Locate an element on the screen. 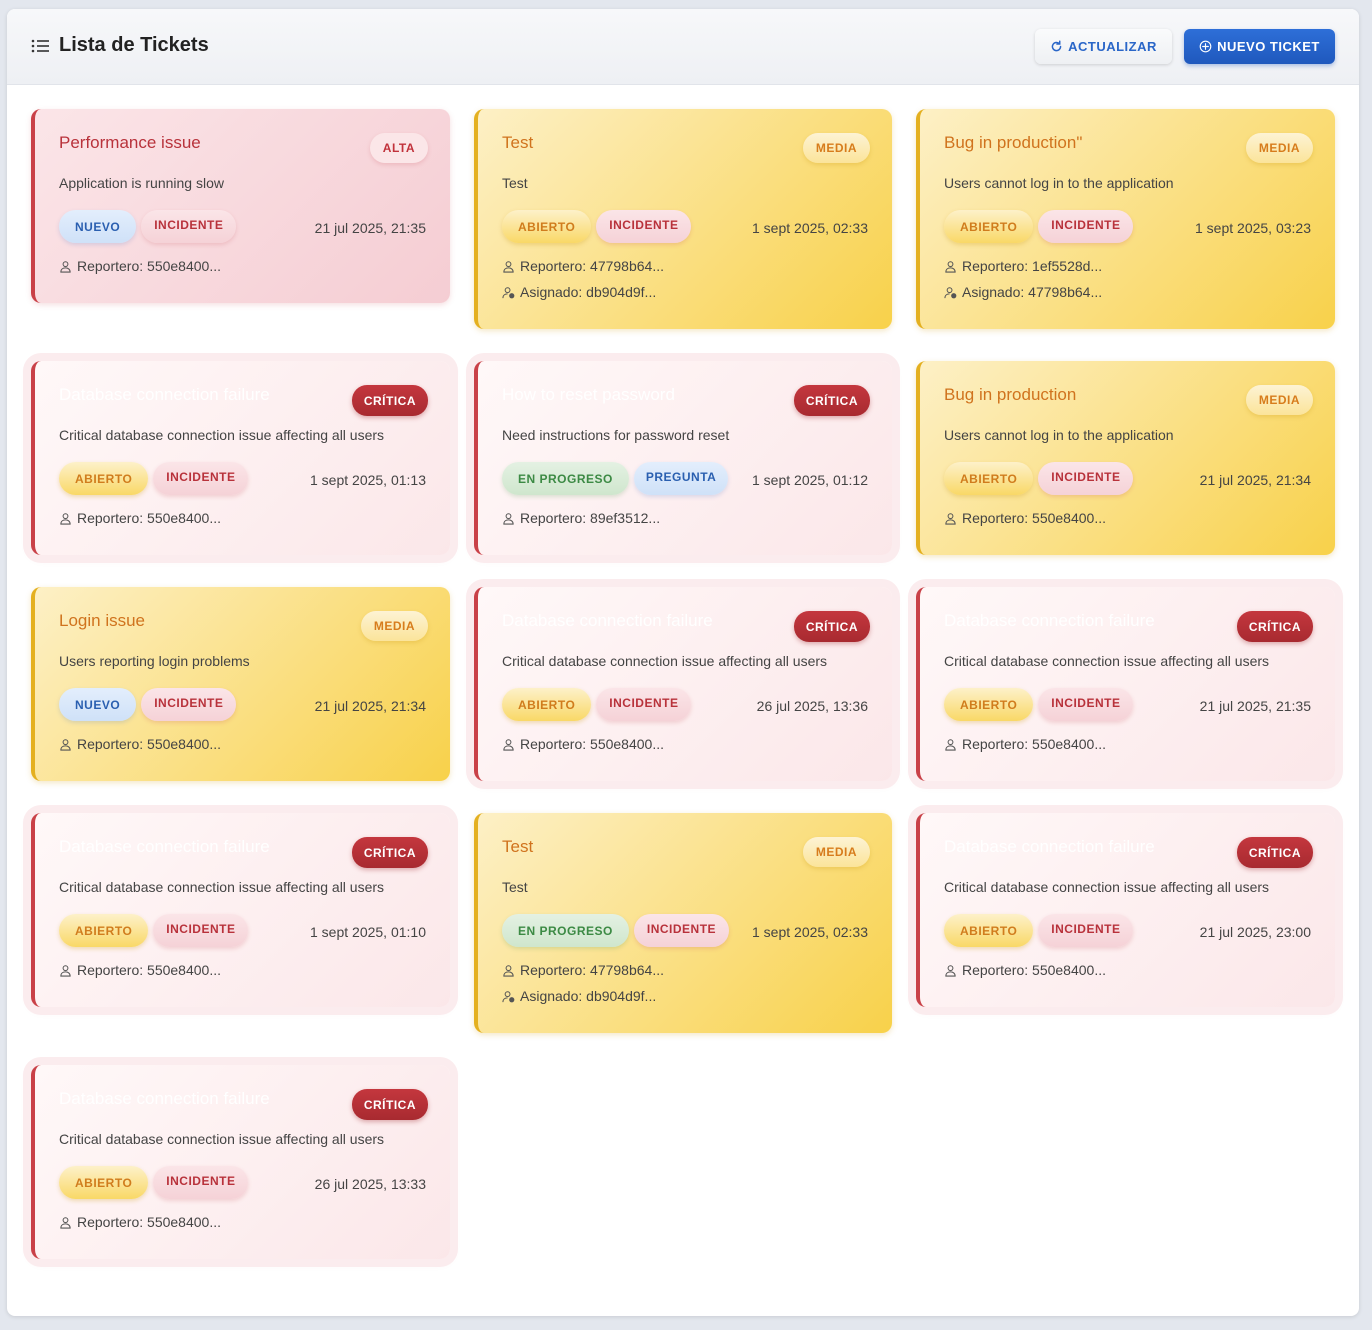  page-title-group: Lista de Tickets is located at coordinates (120, 45).